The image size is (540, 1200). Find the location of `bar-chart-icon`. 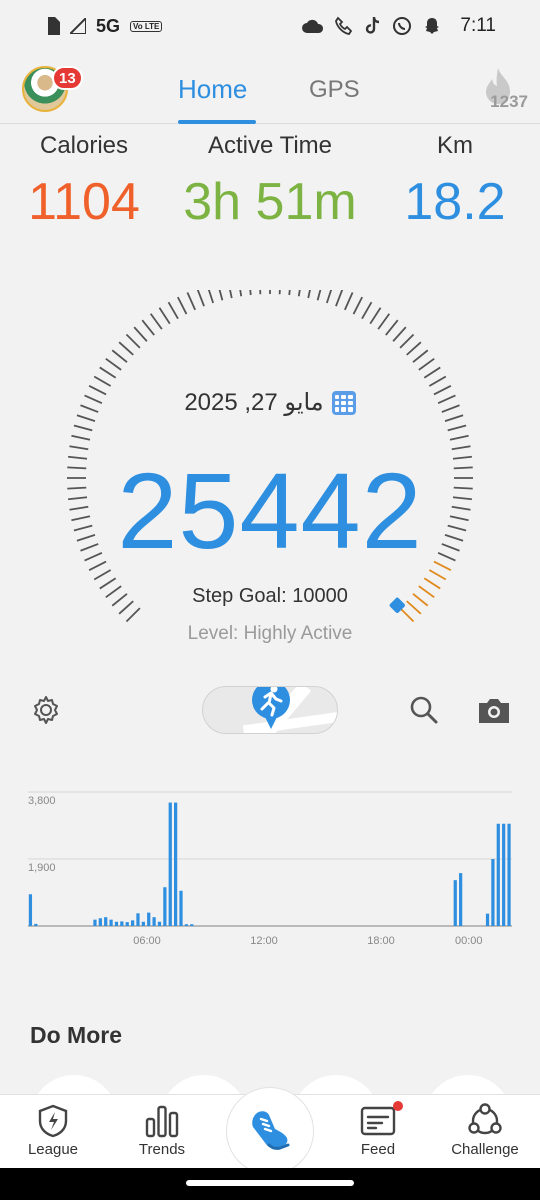

bar-chart-icon is located at coordinates (162, 1121).